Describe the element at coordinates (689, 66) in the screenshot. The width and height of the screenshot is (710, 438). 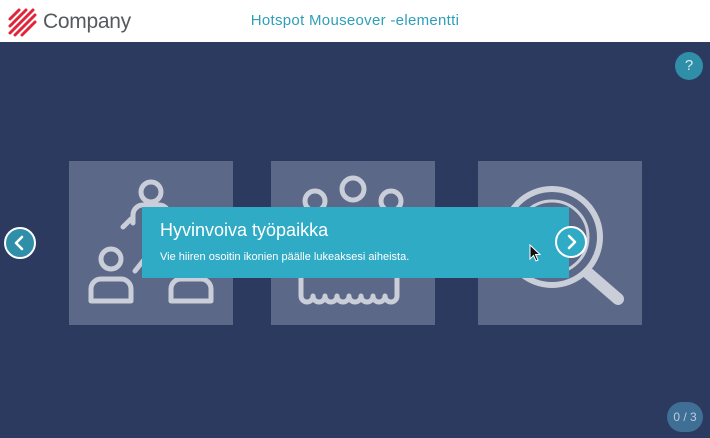
I see `help-button: ?` at that location.